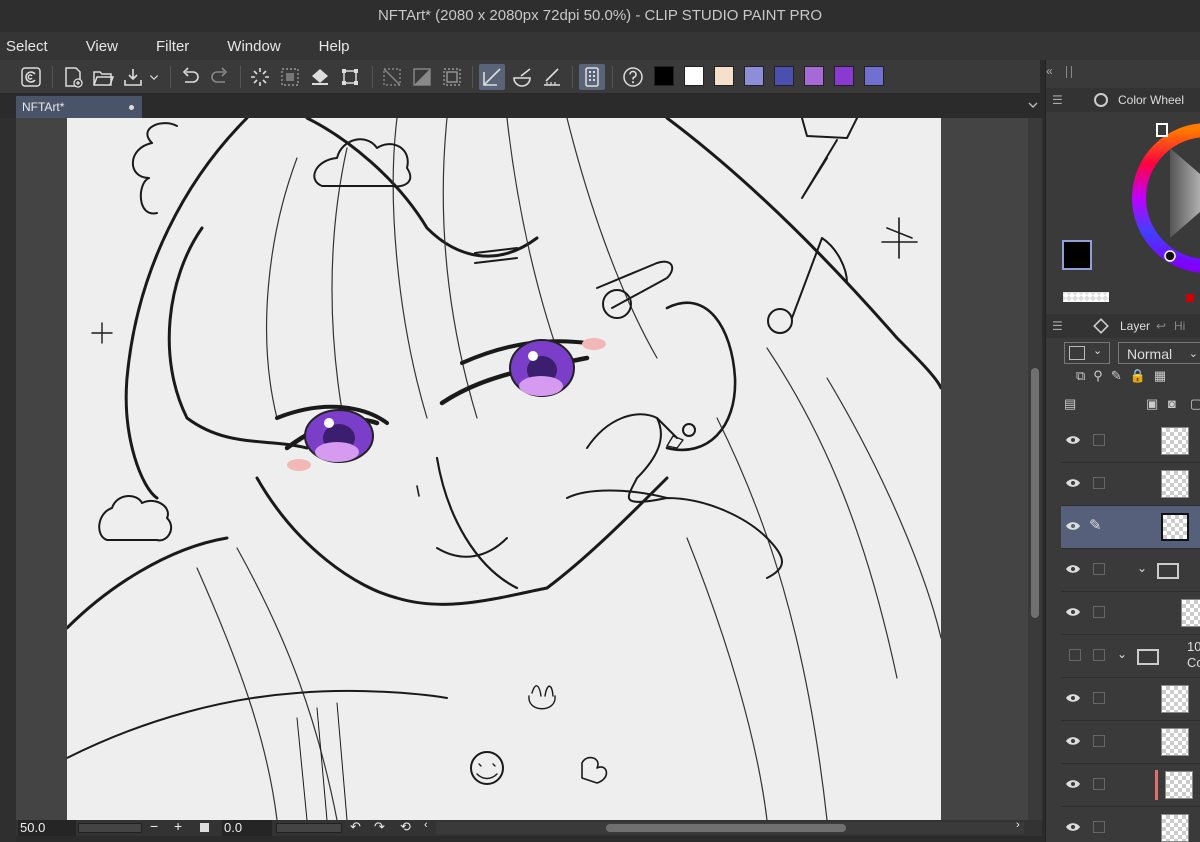  What do you see at coordinates (754, 76) in the screenshot?
I see `palette-swatch-lavender` at bounding box center [754, 76].